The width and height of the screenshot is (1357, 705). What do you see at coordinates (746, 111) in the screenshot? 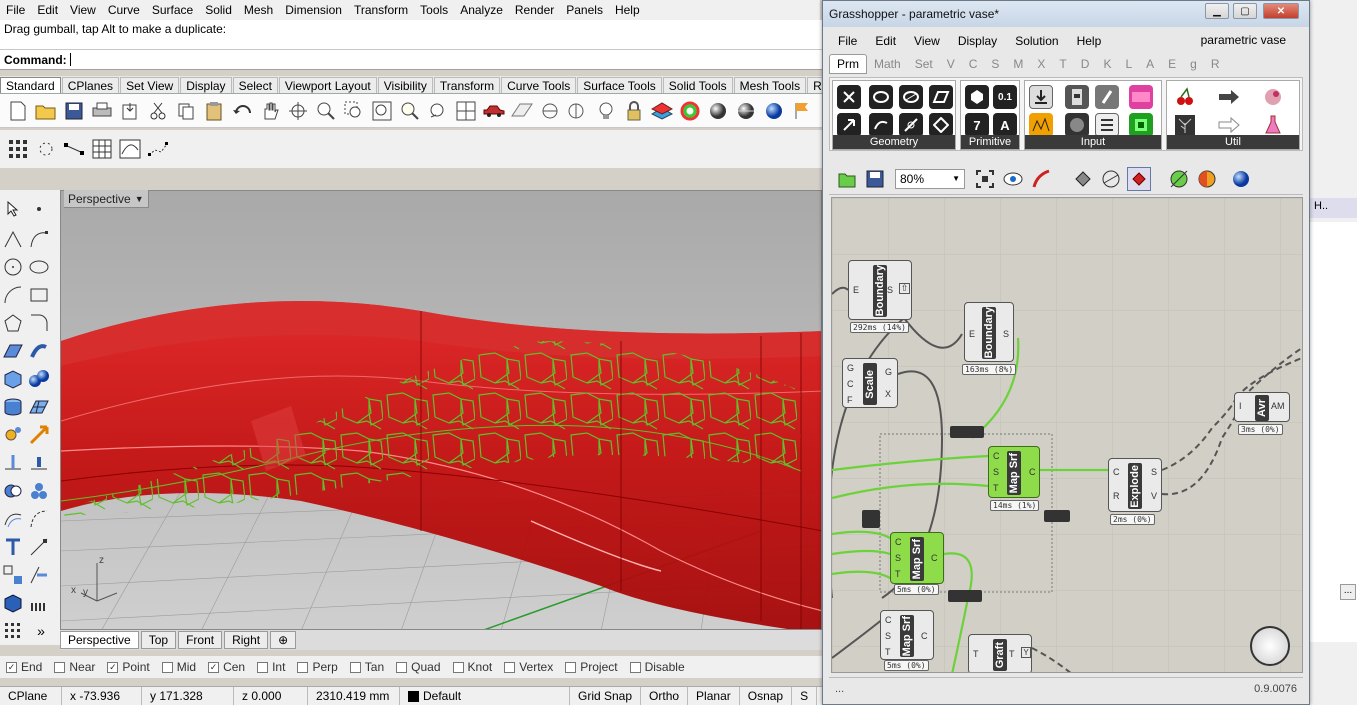
I see `render-sphere-icon` at bounding box center [746, 111].